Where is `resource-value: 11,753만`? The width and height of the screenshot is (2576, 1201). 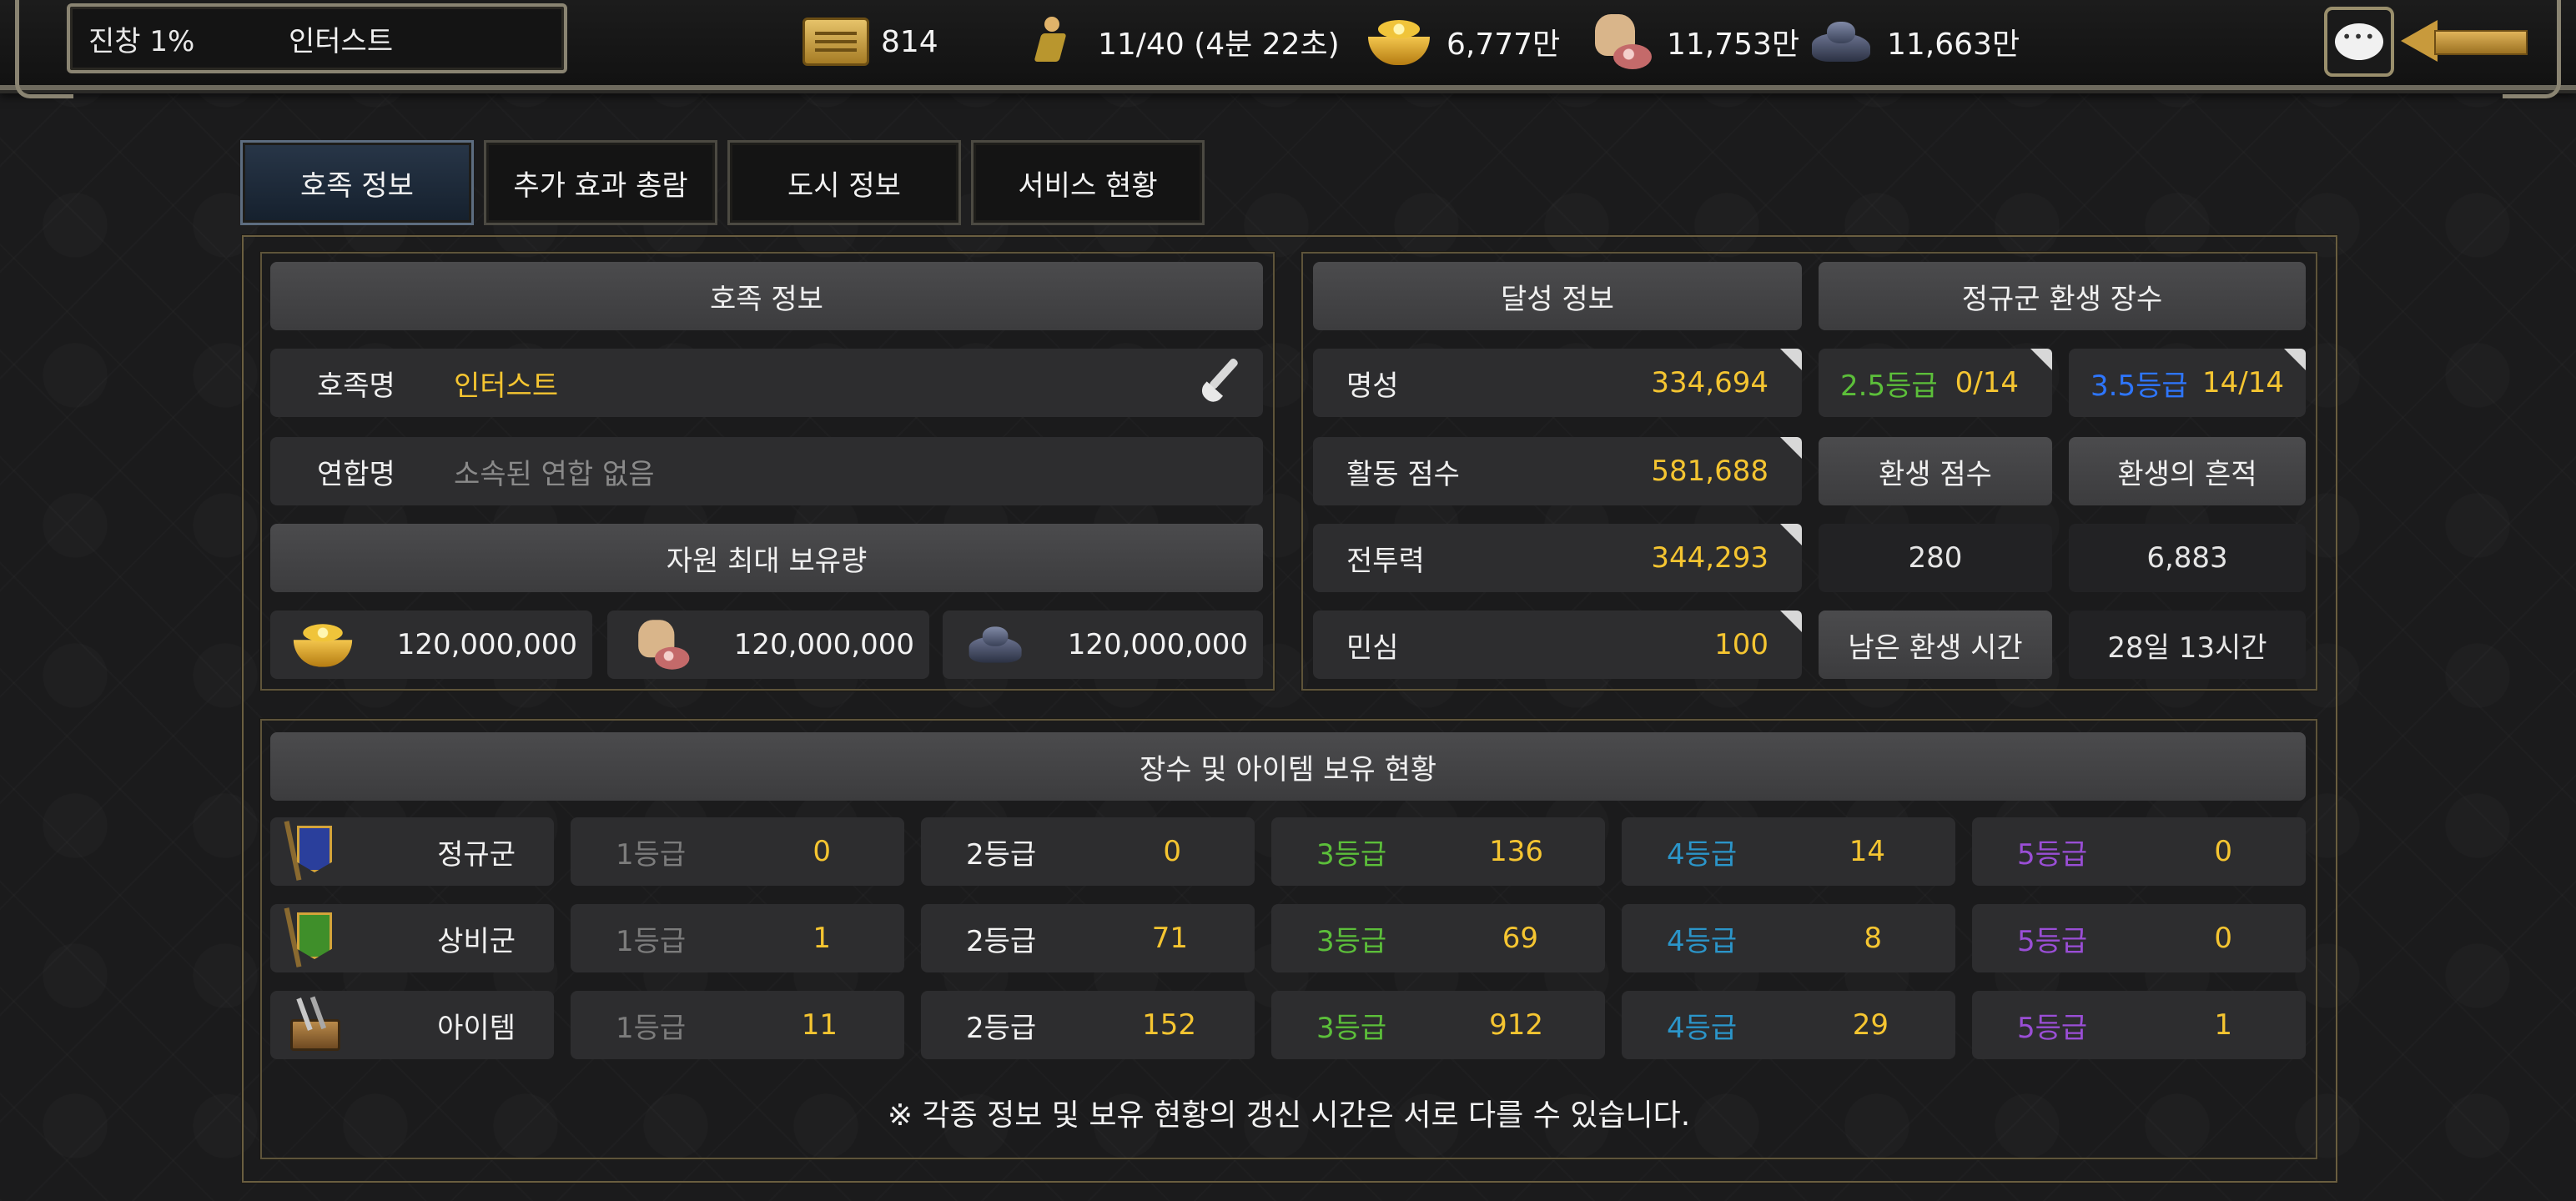
resource-value: 11,753만 is located at coordinates (1733, 45).